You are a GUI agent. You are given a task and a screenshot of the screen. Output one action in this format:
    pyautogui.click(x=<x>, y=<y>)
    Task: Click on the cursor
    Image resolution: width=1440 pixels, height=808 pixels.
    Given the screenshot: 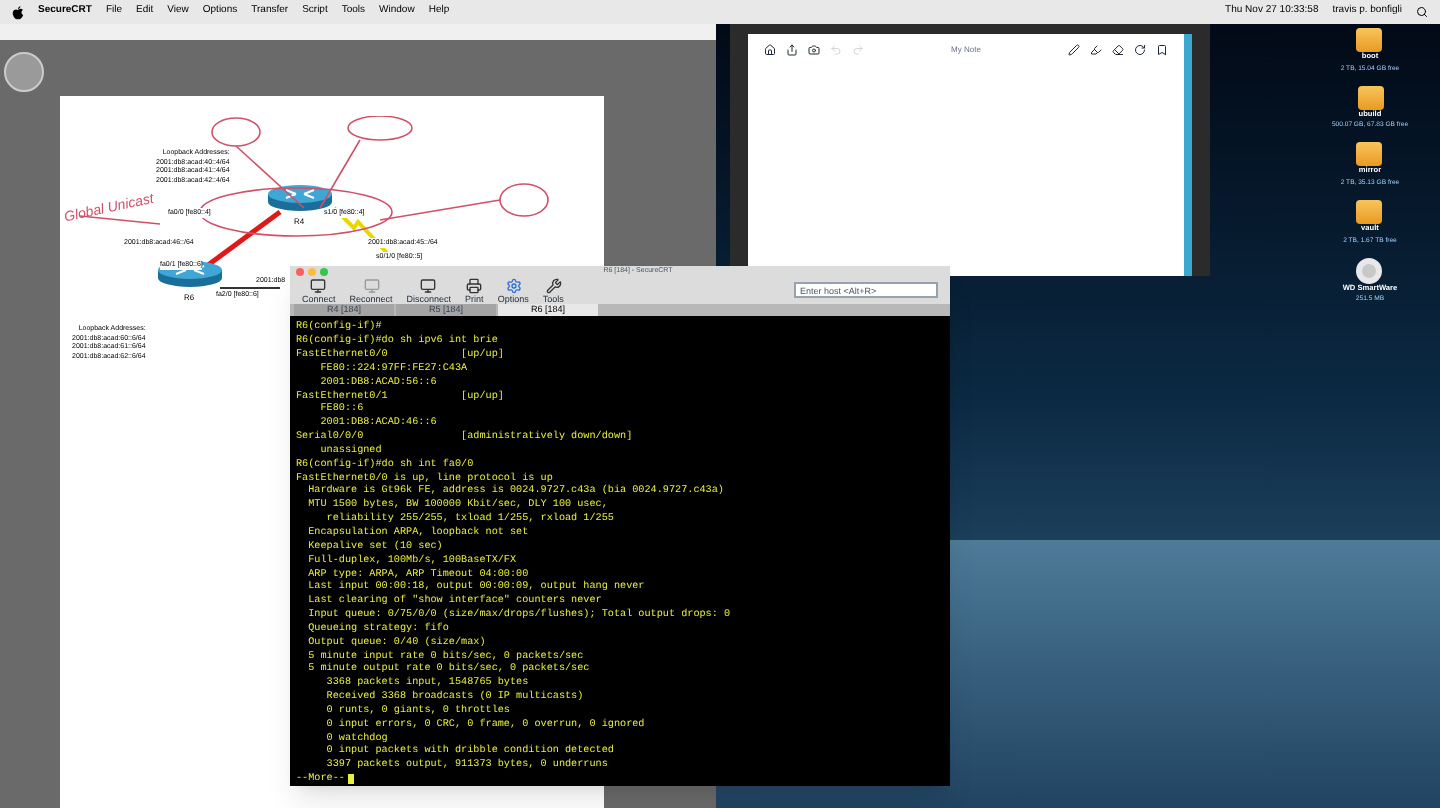 What is the action you would take?
    pyautogui.click(x=351, y=779)
    